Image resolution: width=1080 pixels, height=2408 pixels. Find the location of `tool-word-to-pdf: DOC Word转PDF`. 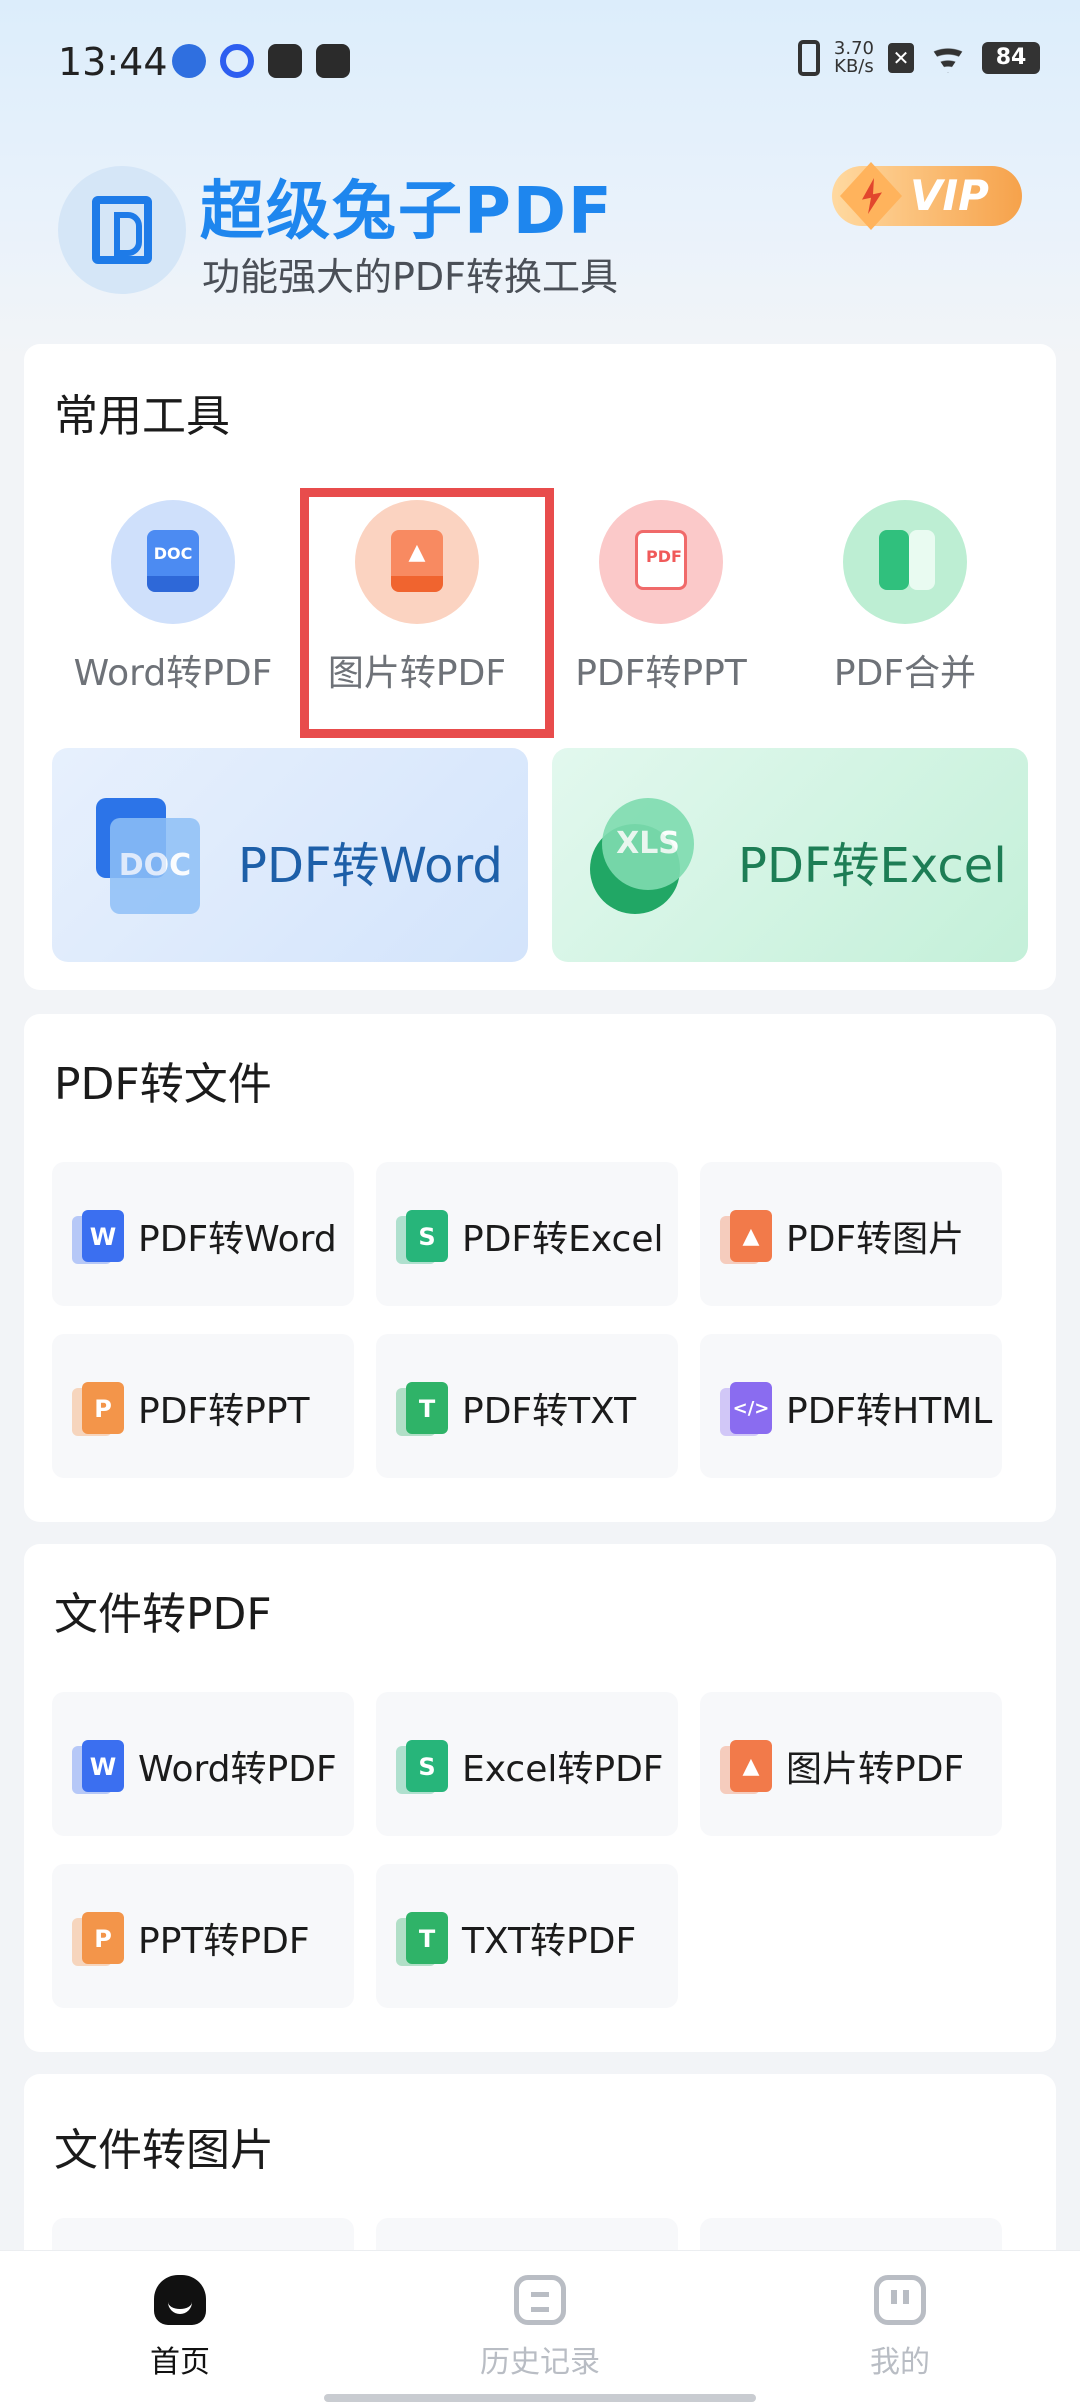

tool-word-to-pdf: DOC Word转PDF is located at coordinates (173, 598).